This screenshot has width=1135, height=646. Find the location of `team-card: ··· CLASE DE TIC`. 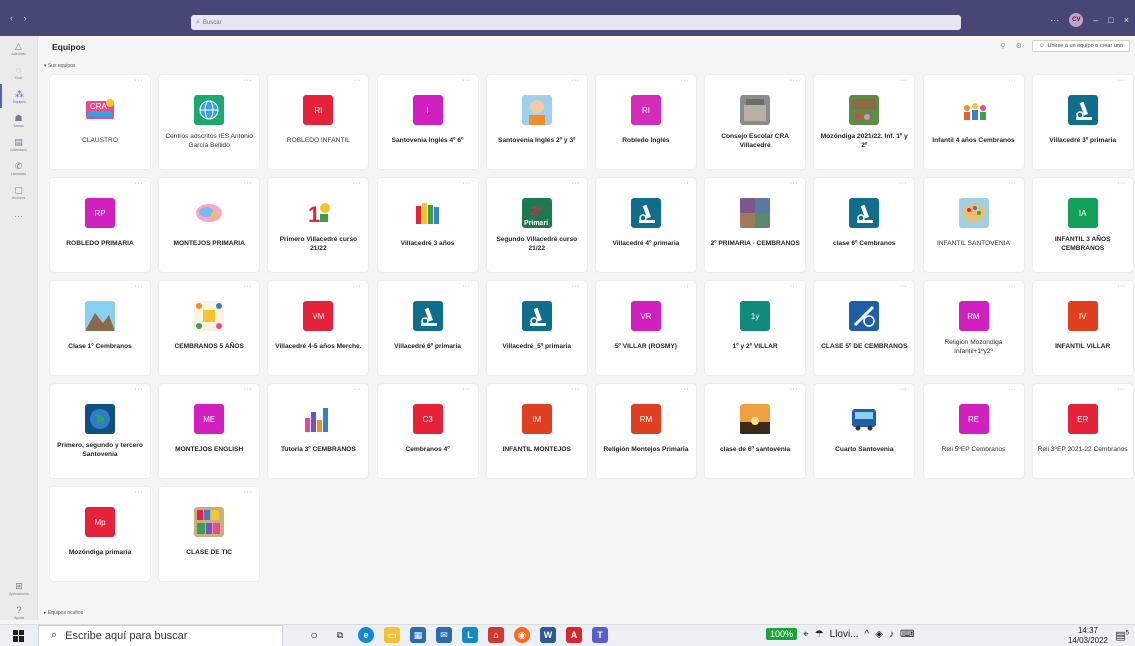

team-card: ··· CLASE DE TIC is located at coordinates (209, 534).